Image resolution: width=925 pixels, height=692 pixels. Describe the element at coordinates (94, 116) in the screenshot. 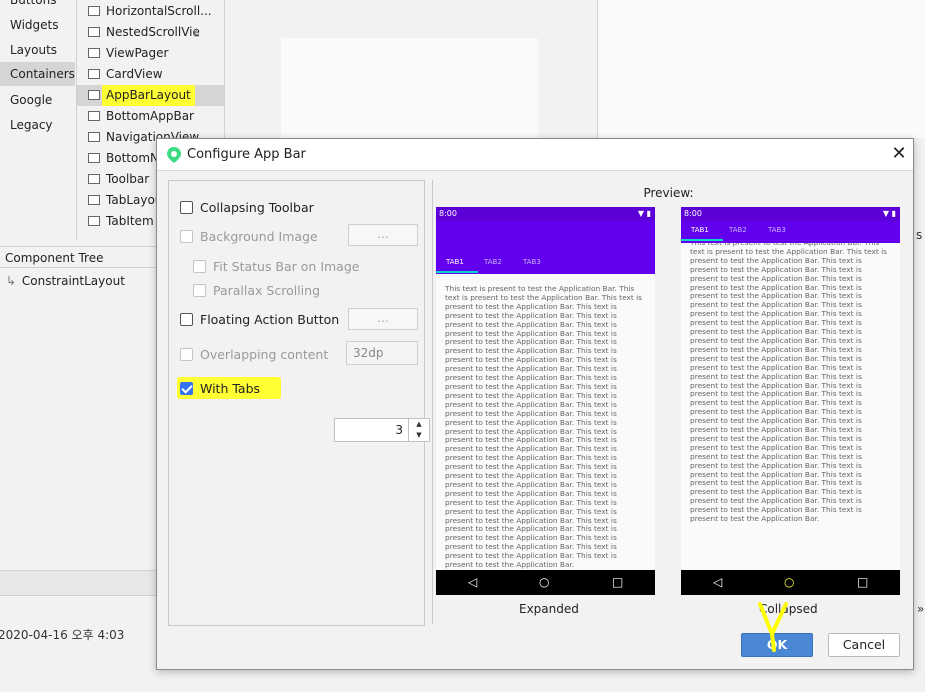

I see `bottom-appbar-icon` at that location.